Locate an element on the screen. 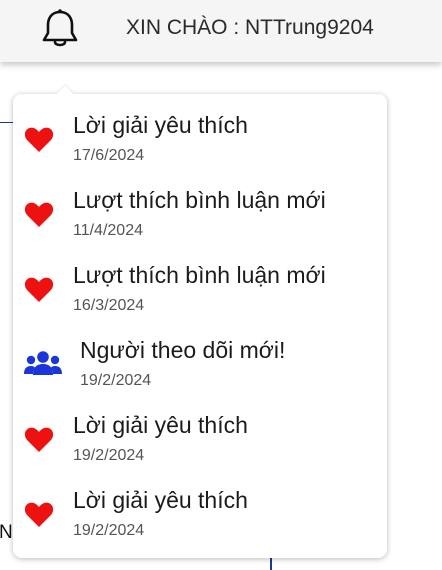  users-icon is located at coordinates (43, 364).